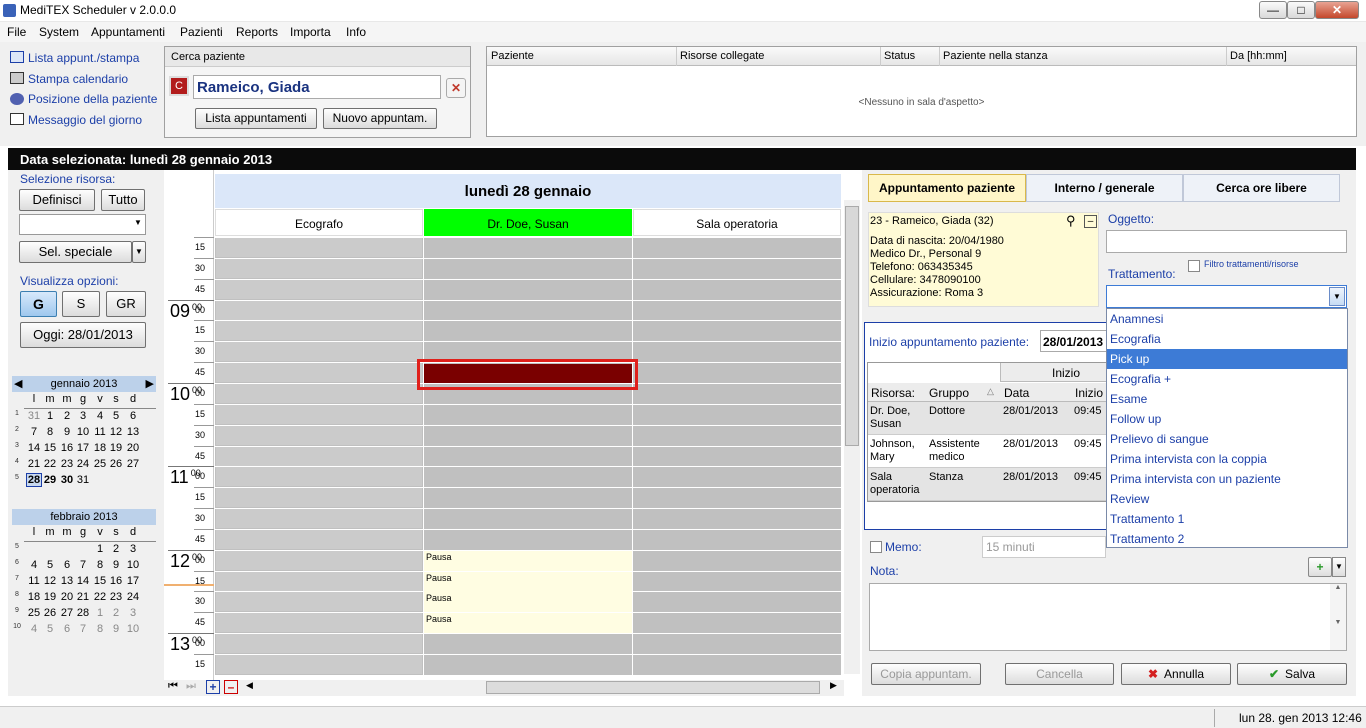  Describe the element at coordinates (456, 88) in the screenshot. I see `clear-patient-icon: ✕` at that location.